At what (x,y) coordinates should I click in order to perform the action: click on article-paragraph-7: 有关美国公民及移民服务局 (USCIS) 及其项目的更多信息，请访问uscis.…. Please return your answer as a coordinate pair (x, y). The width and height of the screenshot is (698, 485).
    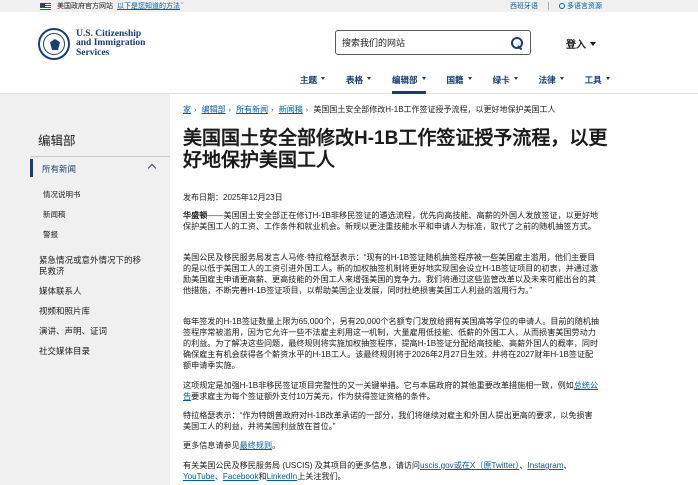
    Looking at the image, I should click on (391, 471).